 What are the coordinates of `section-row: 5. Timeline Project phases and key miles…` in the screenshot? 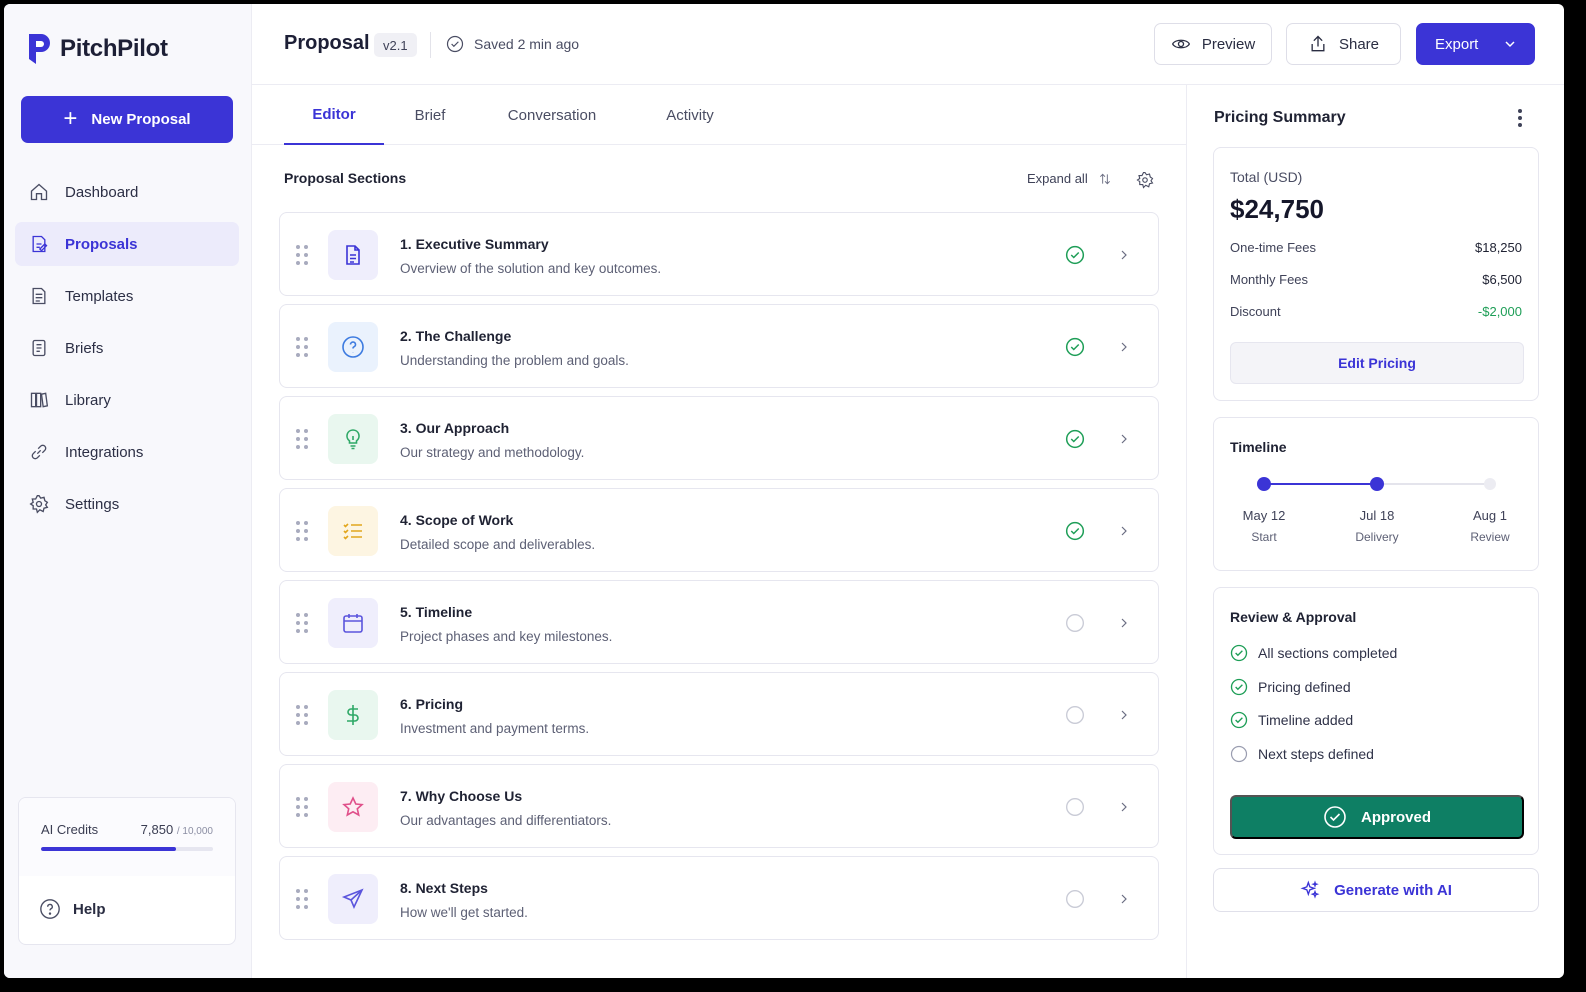 It's located at (719, 622).